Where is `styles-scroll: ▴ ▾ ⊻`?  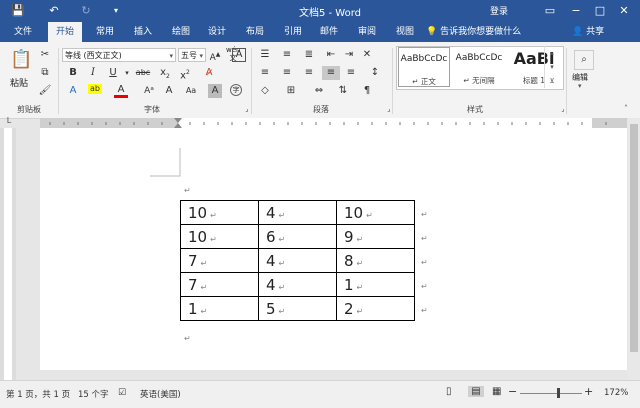 styles-scroll: ▴ ▾ ⊻ is located at coordinates (551, 67).